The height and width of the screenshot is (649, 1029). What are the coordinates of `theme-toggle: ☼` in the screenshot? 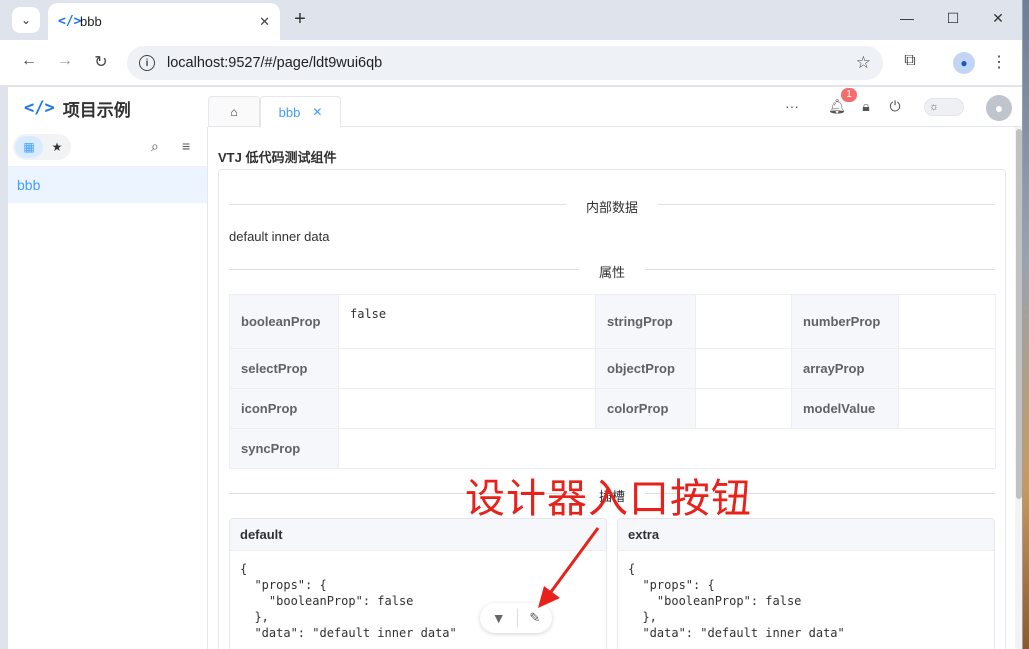 It's located at (944, 107).